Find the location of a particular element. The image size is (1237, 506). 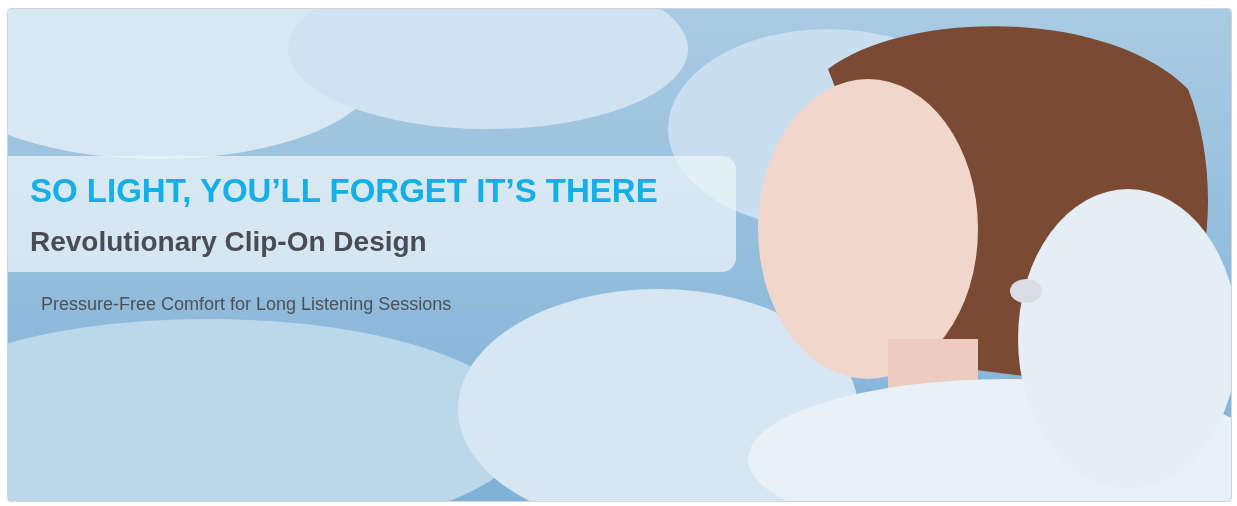

headline: SO LIGHT, YOU’LL FORGET IT’S THERE is located at coordinates (344, 191).